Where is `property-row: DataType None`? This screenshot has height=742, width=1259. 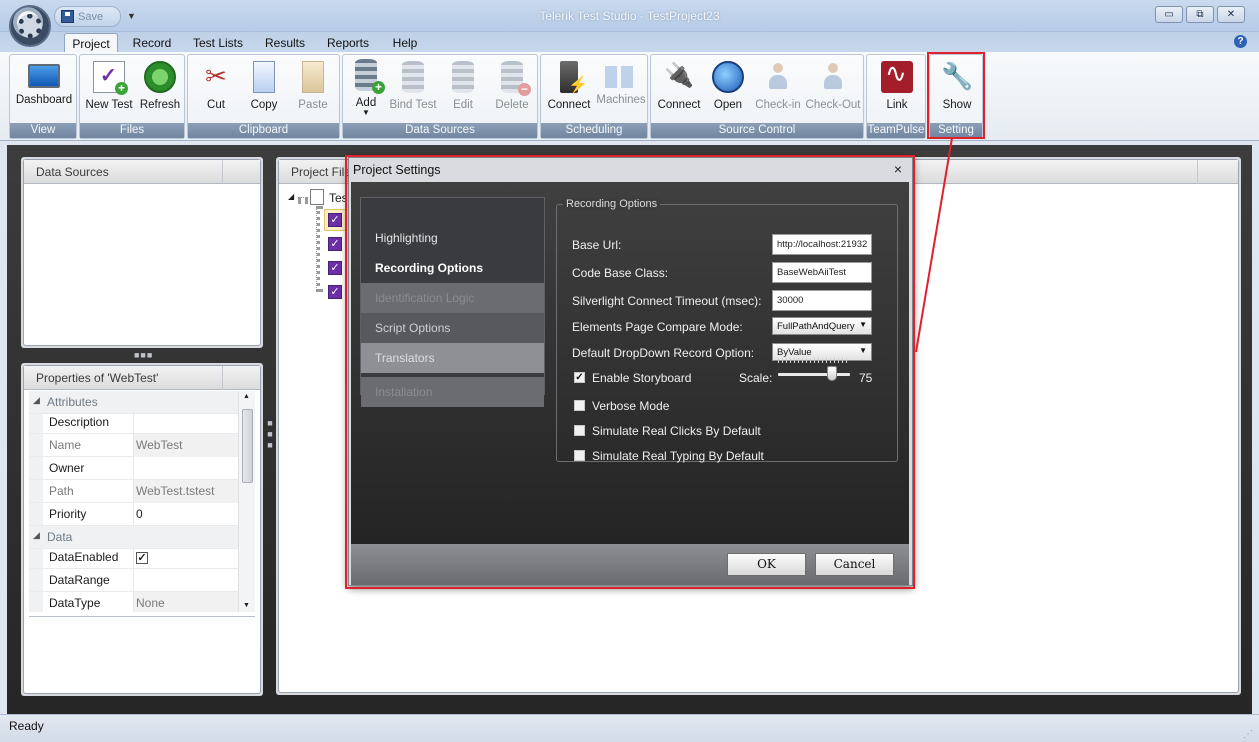 property-row: DataType None is located at coordinates (134, 602).